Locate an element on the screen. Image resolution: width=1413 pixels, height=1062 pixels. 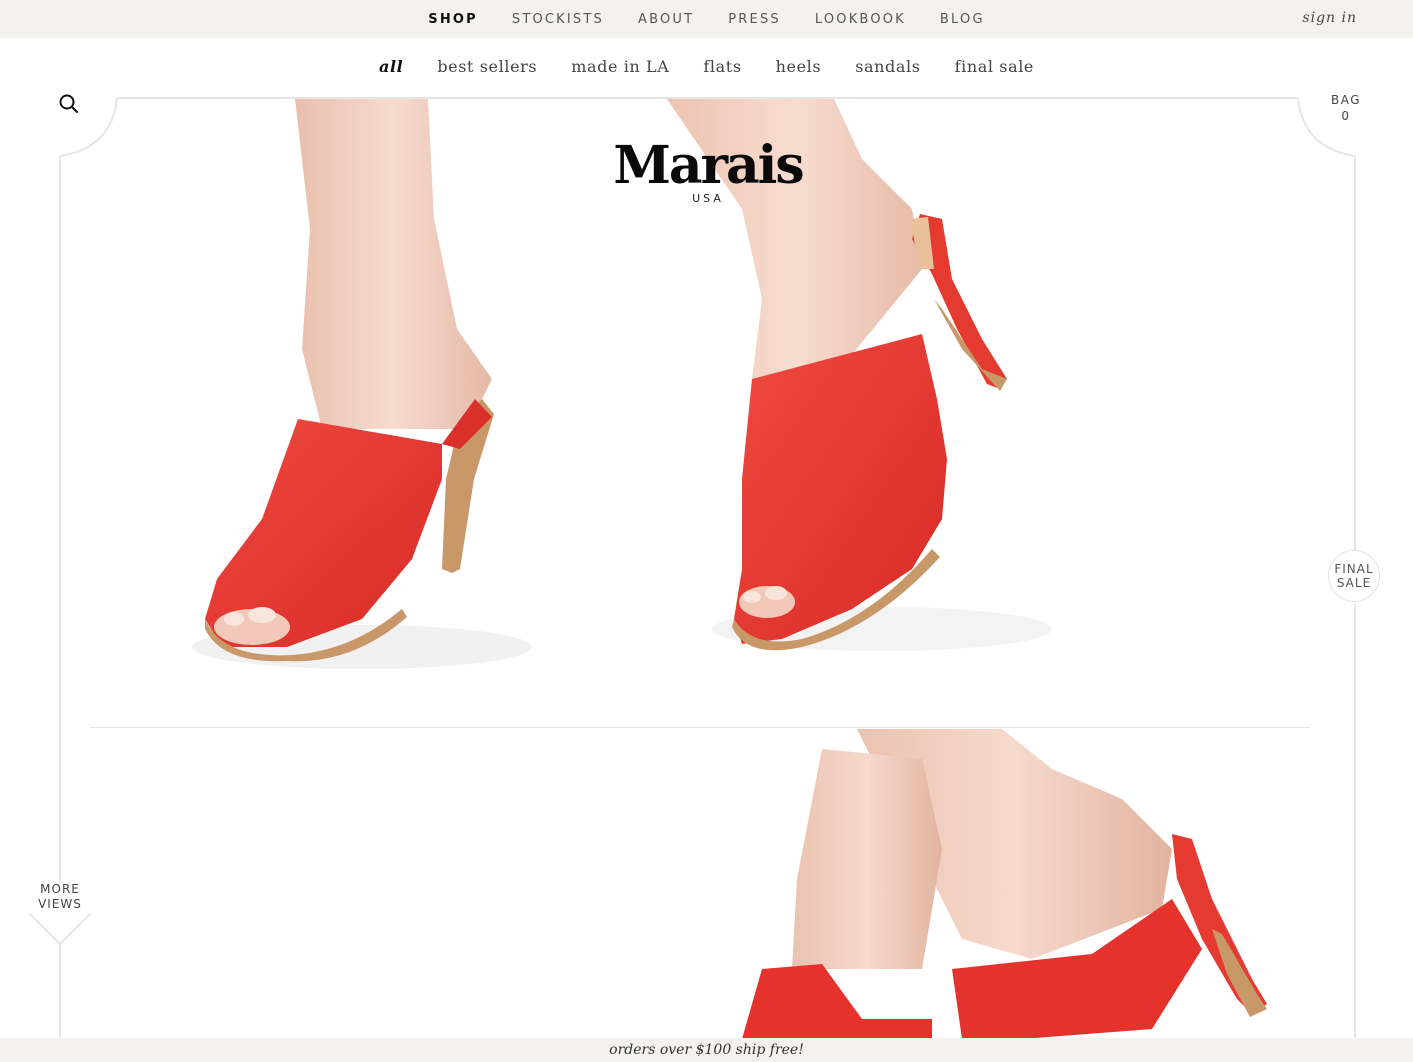
more-views-line1: MORE is located at coordinates (60, 889).